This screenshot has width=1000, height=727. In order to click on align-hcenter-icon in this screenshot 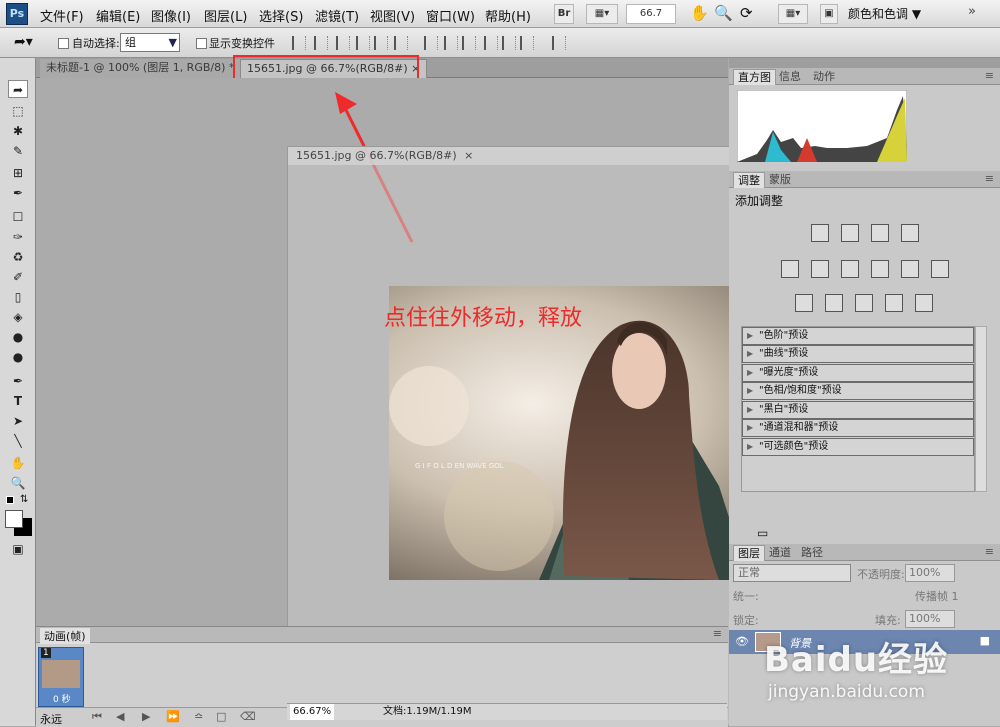, I will do `click(381, 43)`.